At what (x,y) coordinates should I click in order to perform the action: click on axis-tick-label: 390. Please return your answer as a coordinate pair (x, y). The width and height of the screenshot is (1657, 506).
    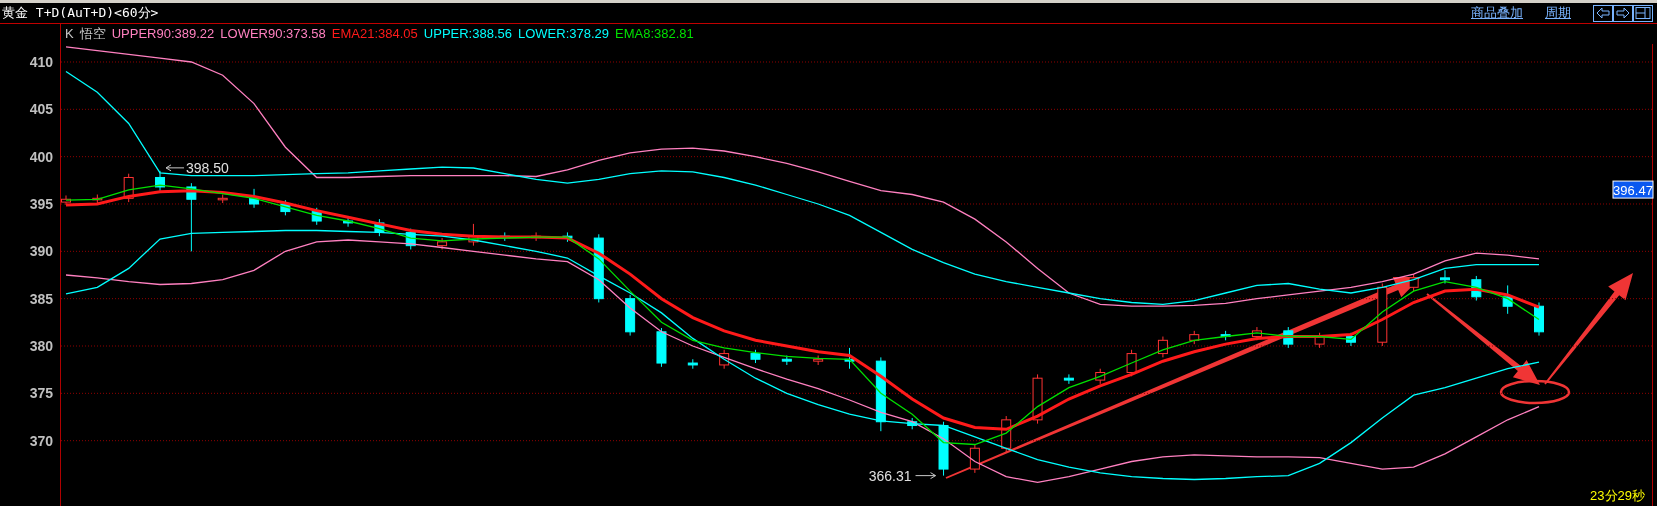
    Looking at the image, I should click on (41, 251).